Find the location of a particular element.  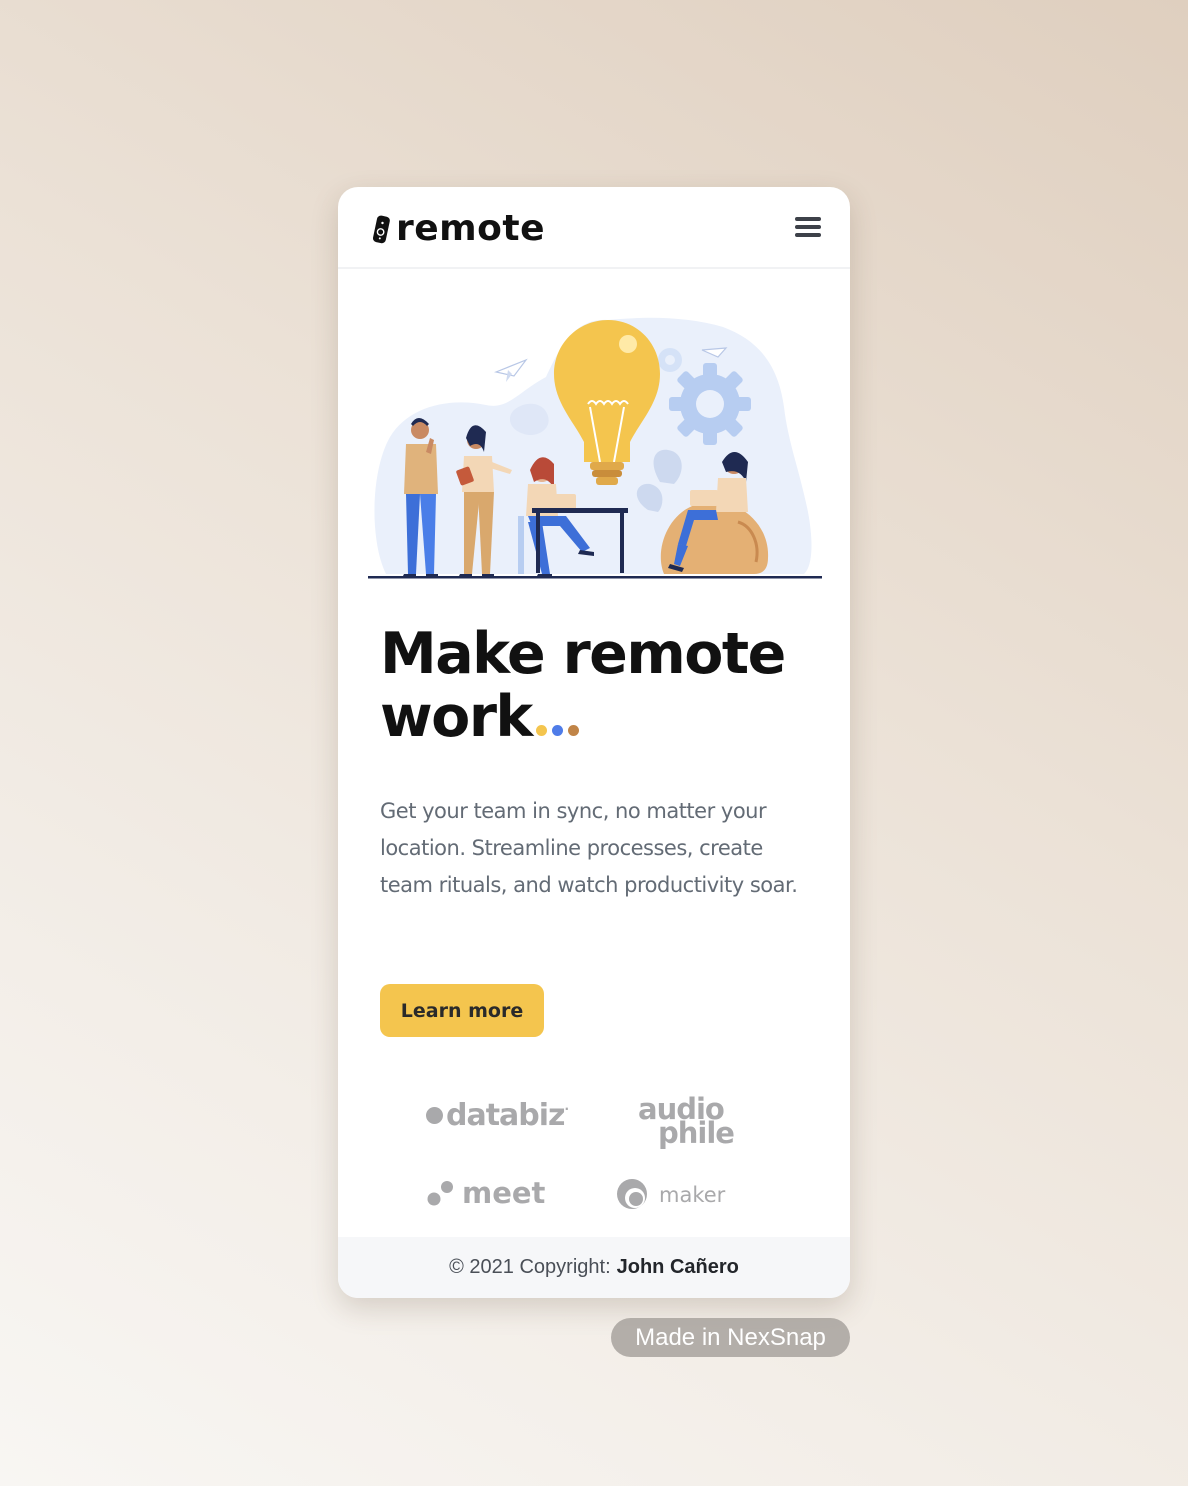

databiz-dot-icon is located at coordinates (434, 1115).